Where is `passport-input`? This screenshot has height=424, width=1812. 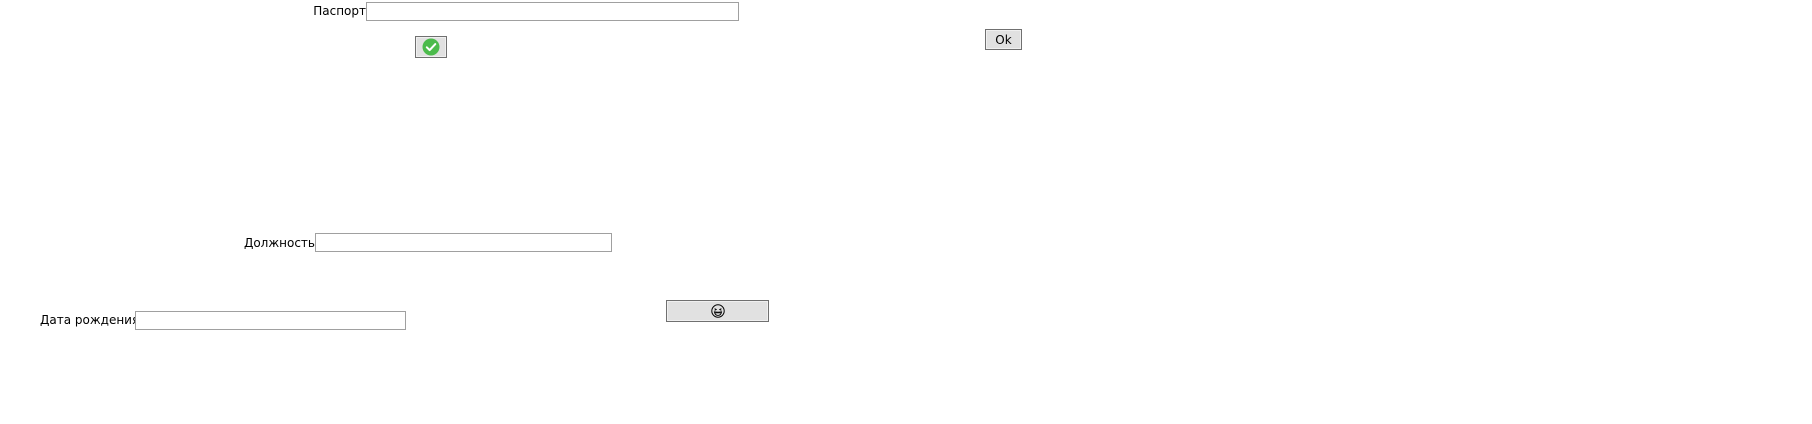
passport-input is located at coordinates (552, 11).